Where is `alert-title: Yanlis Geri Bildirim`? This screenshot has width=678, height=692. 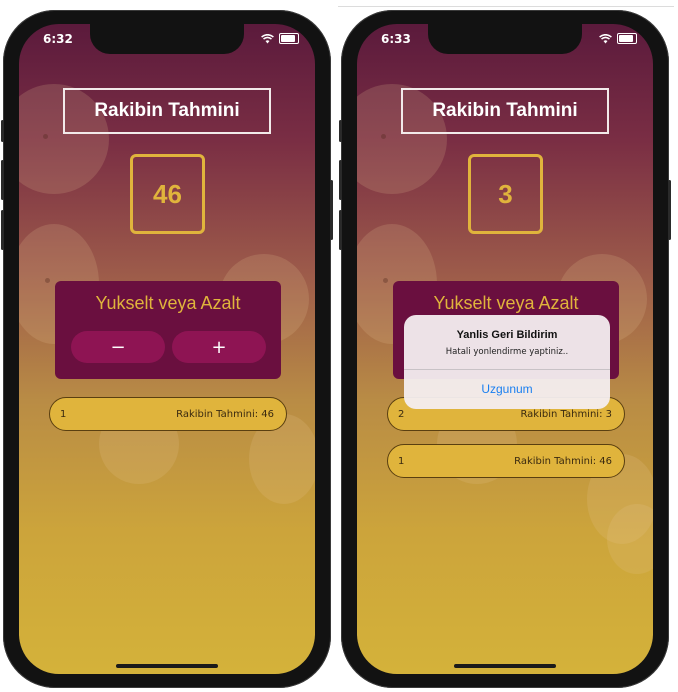 alert-title: Yanlis Geri Bildirim is located at coordinates (507, 335).